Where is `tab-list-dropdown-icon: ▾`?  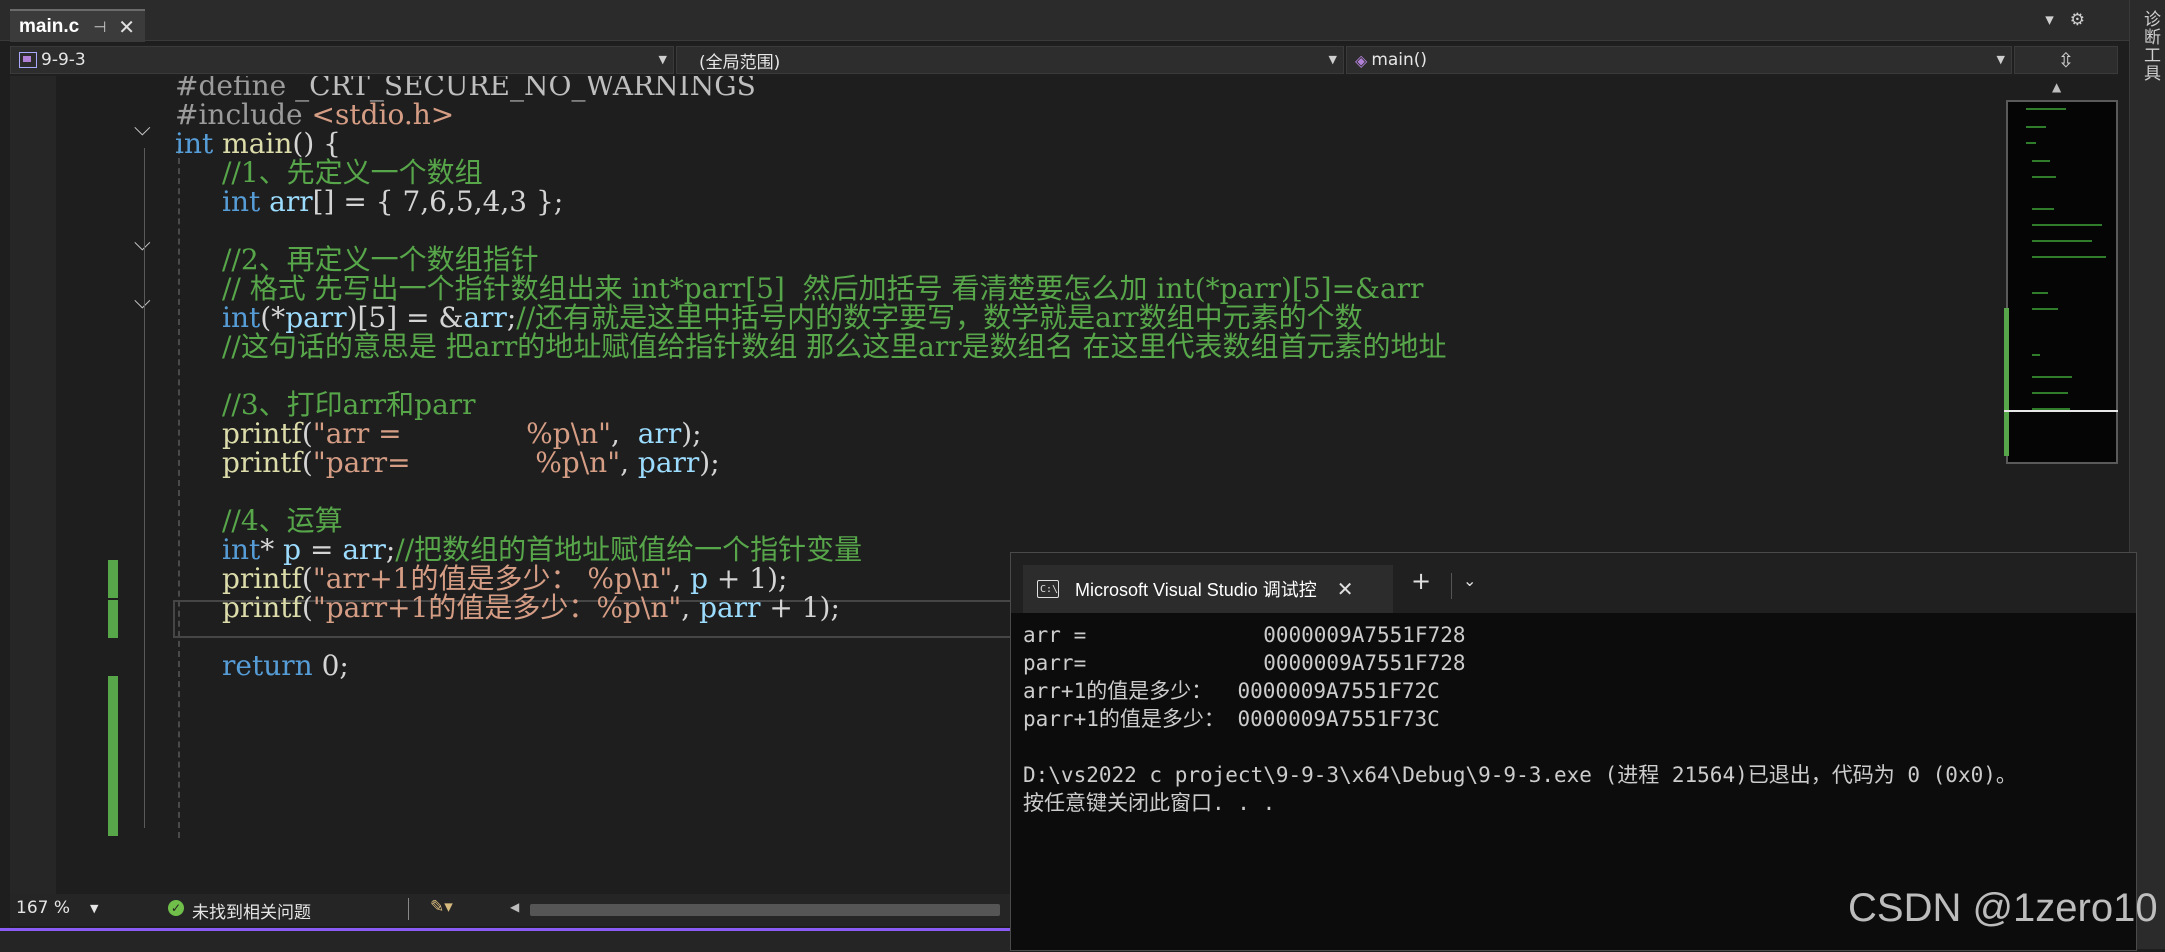
tab-list-dropdown-icon: ▾ is located at coordinates (2049, 20).